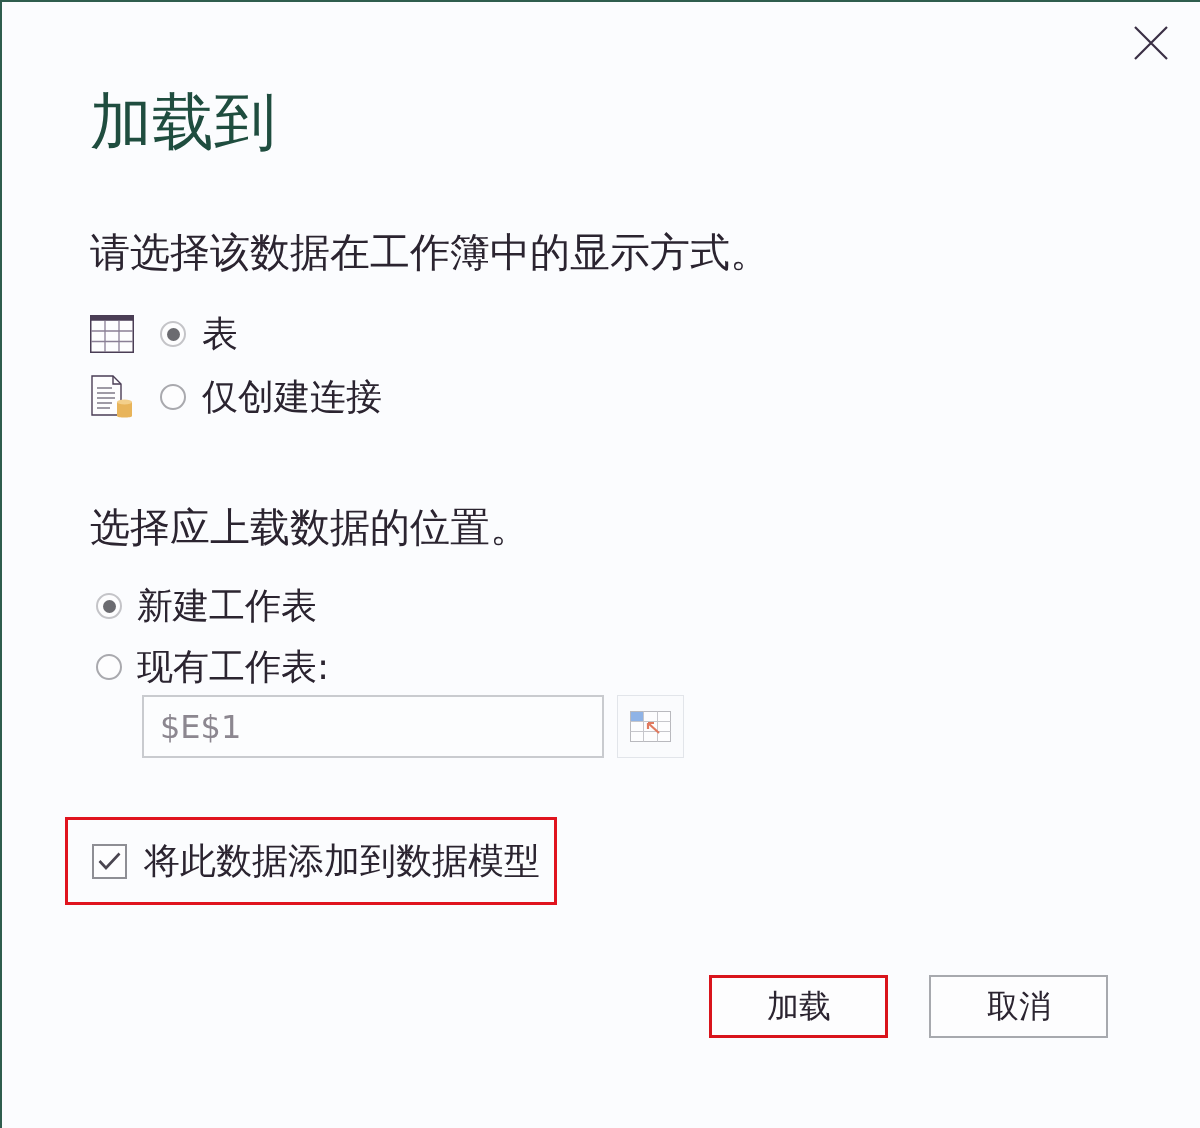 The height and width of the screenshot is (1128, 1200). What do you see at coordinates (233, 667) in the screenshot?
I see `option-label: 现有工作表:` at bounding box center [233, 667].